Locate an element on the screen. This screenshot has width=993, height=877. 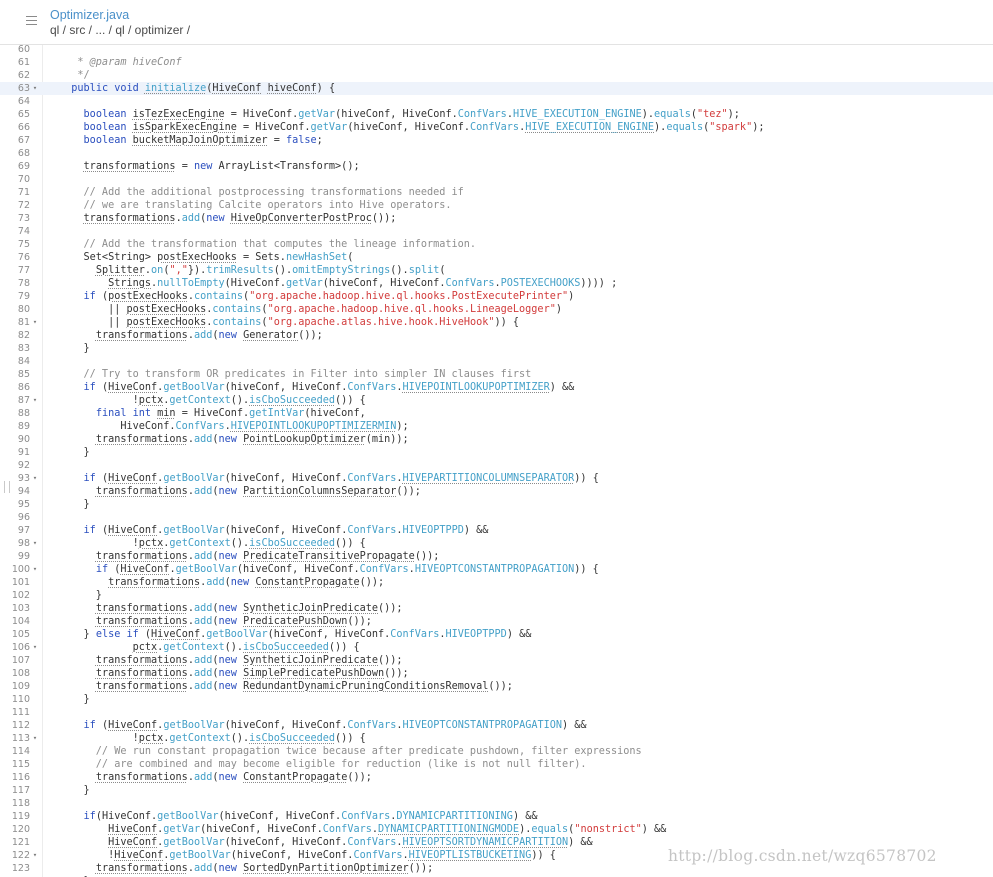
code-line: 61 * @param hiveConf is located at coordinates (496, 62).